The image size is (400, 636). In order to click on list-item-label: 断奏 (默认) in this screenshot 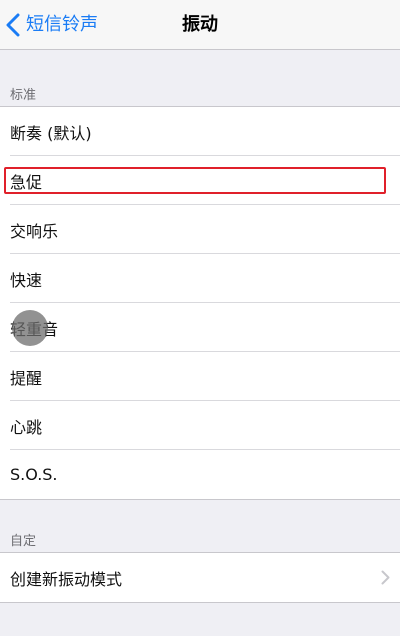, I will do `click(51, 133)`.